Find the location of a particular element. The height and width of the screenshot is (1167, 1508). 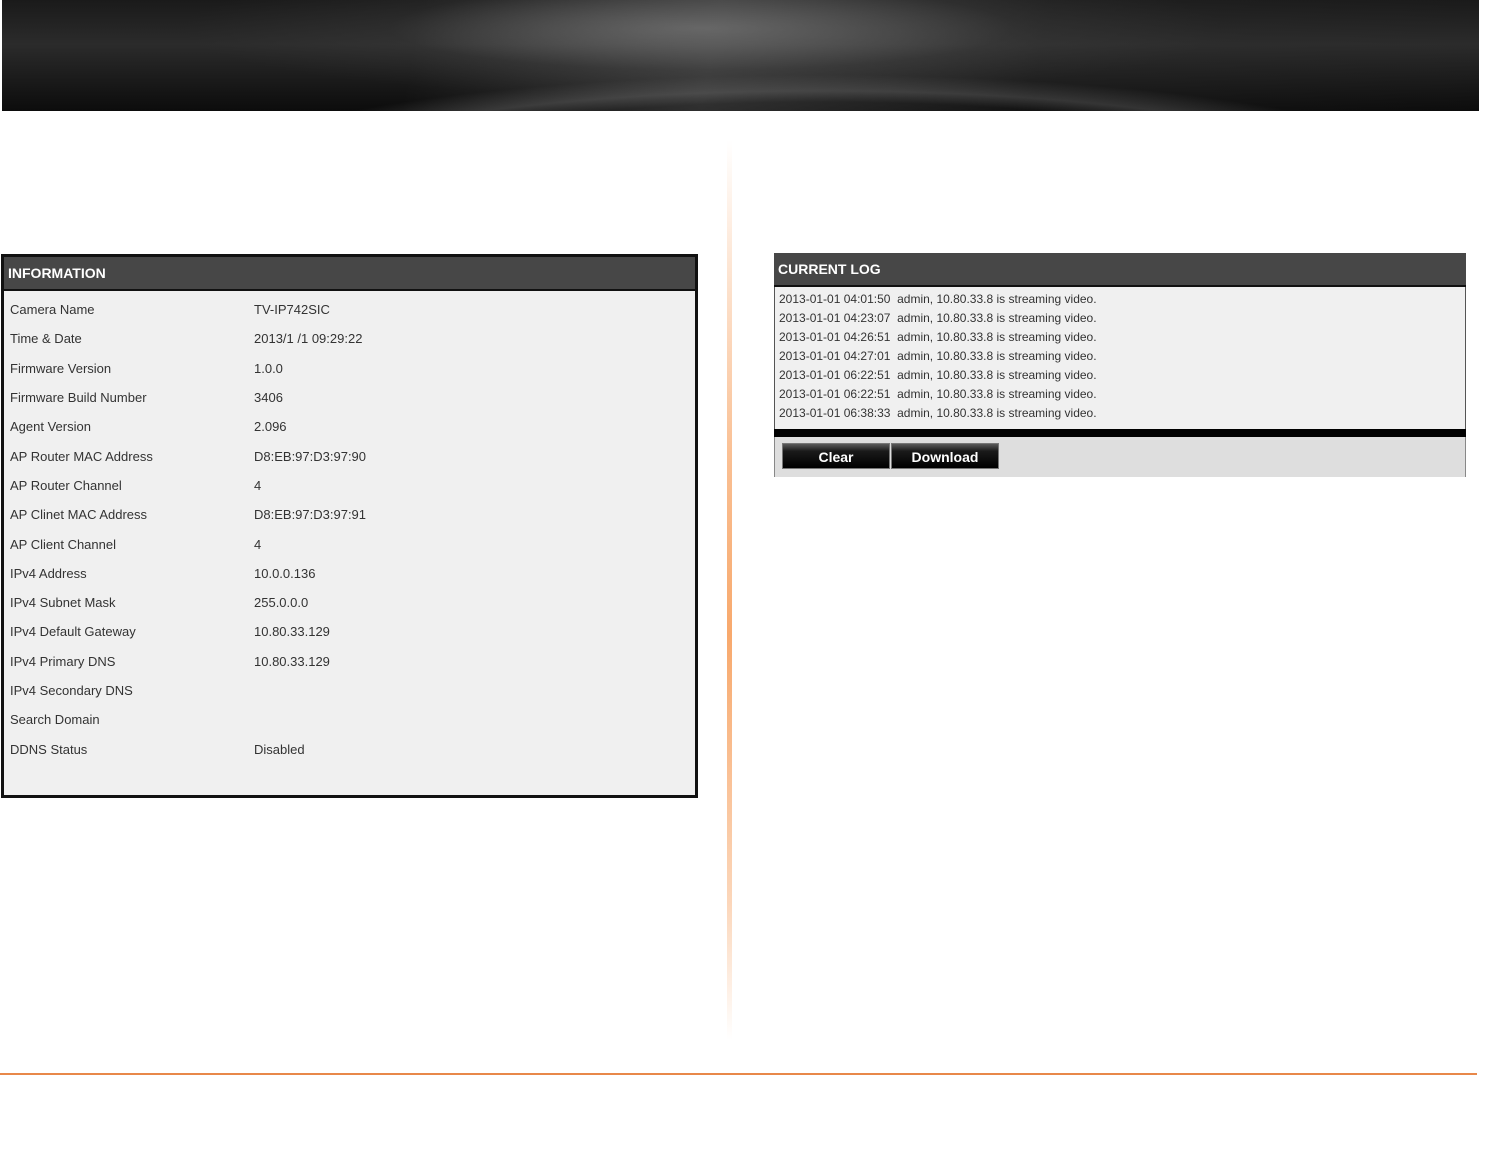

clear-log-button: Clear is located at coordinates (836, 456).